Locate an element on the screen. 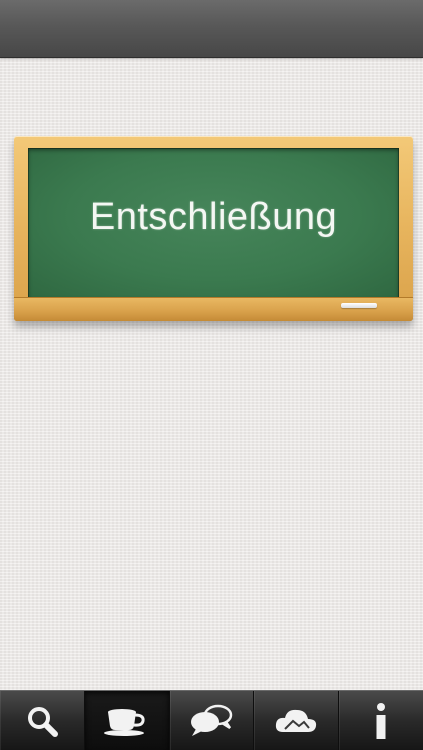  search-icon is located at coordinates (42, 722).